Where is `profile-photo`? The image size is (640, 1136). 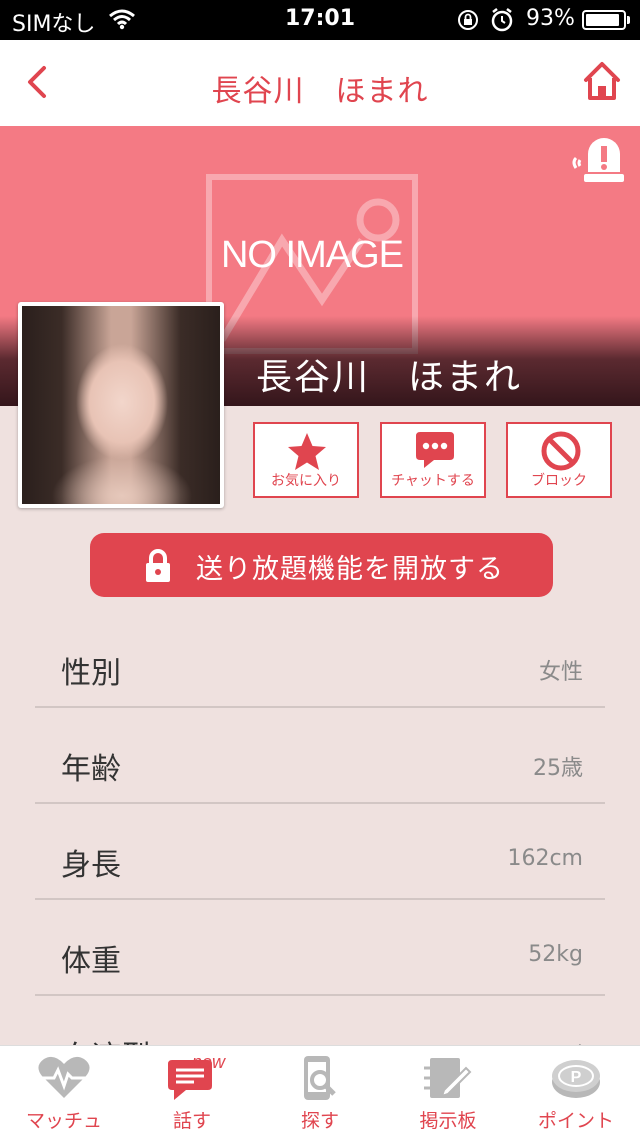 profile-photo is located at coordinates (121, 405).